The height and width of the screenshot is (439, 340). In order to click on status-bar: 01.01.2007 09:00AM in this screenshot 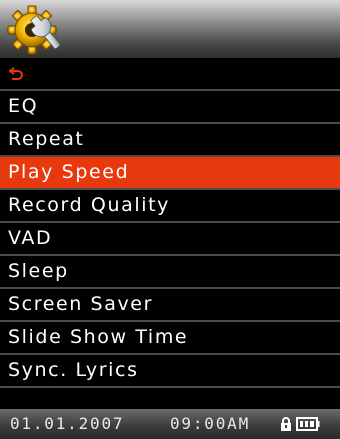, I will do `click(170, 424)`.